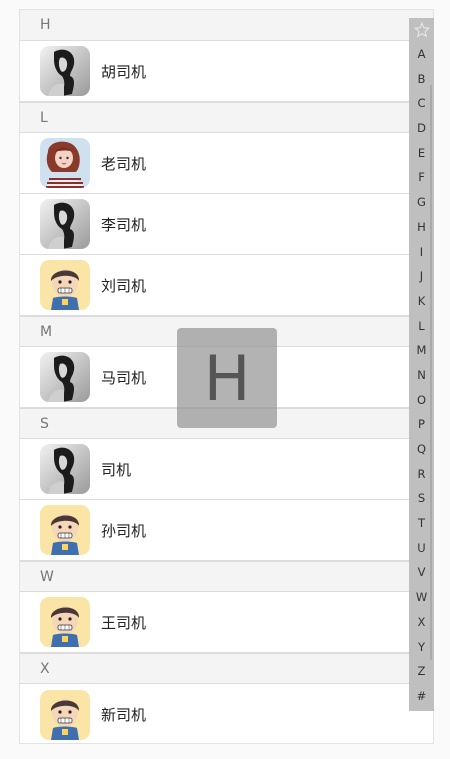 This screenshot has width=450, height=759. What do you see at coordinates (431, 372) in the screenshot?
I see `scrollbar` at bounding box center [431, 372].